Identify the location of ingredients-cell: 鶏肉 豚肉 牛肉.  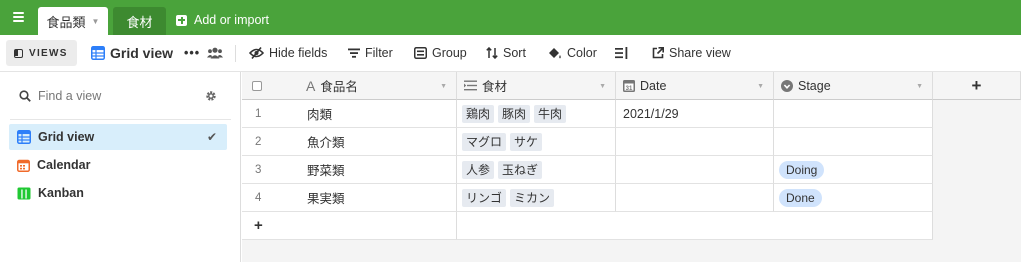
(536, 114).